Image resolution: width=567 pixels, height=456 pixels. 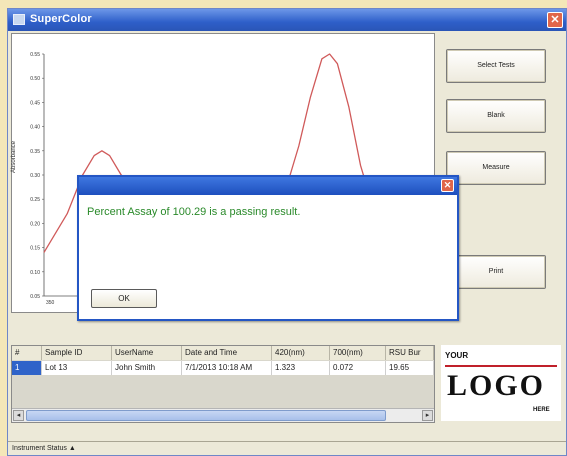 I want to click on company-logo: YOUR LOGO HERE, so click(x=501, y=383).